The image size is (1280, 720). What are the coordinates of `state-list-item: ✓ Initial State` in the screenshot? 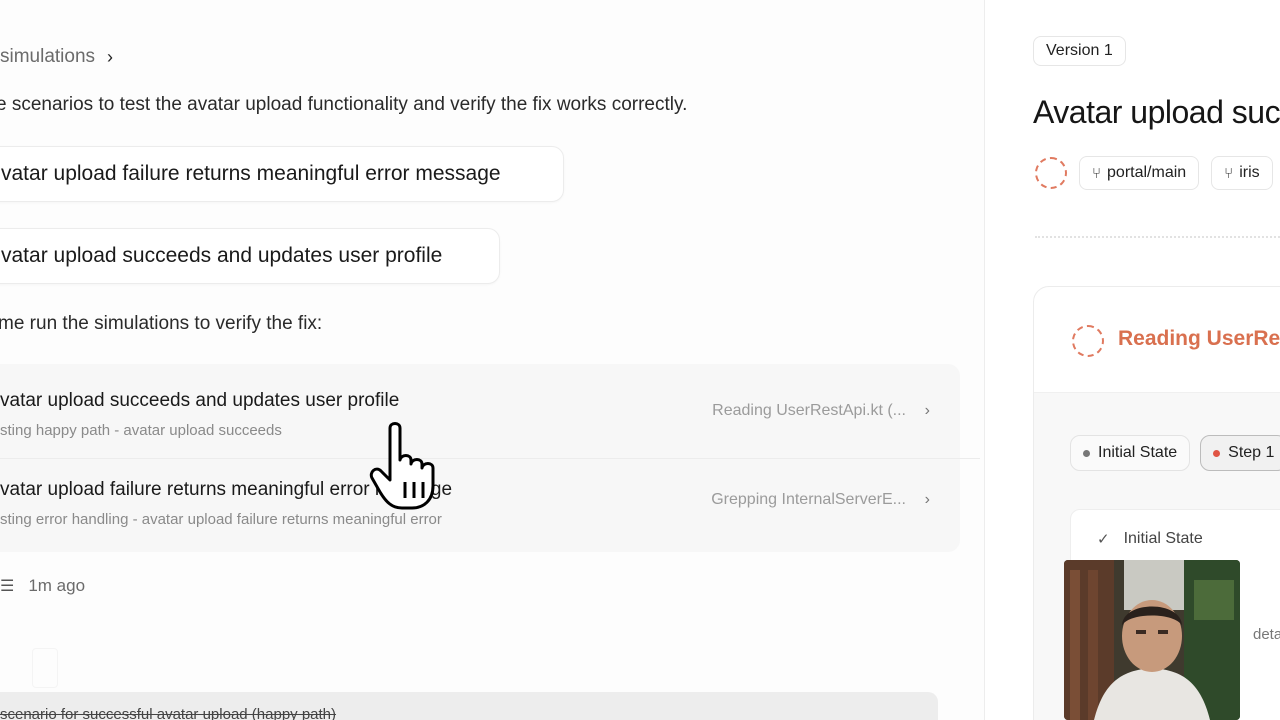 It's located at (1150, 539).